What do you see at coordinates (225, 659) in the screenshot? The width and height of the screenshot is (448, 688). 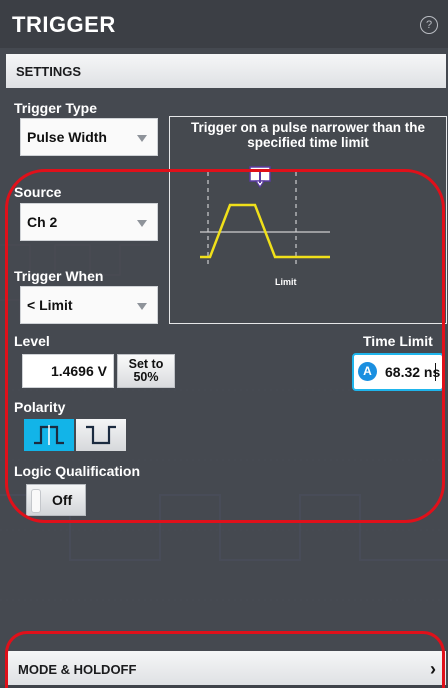 I see `highlight-outline-mode` at bounding box center [225, 659].